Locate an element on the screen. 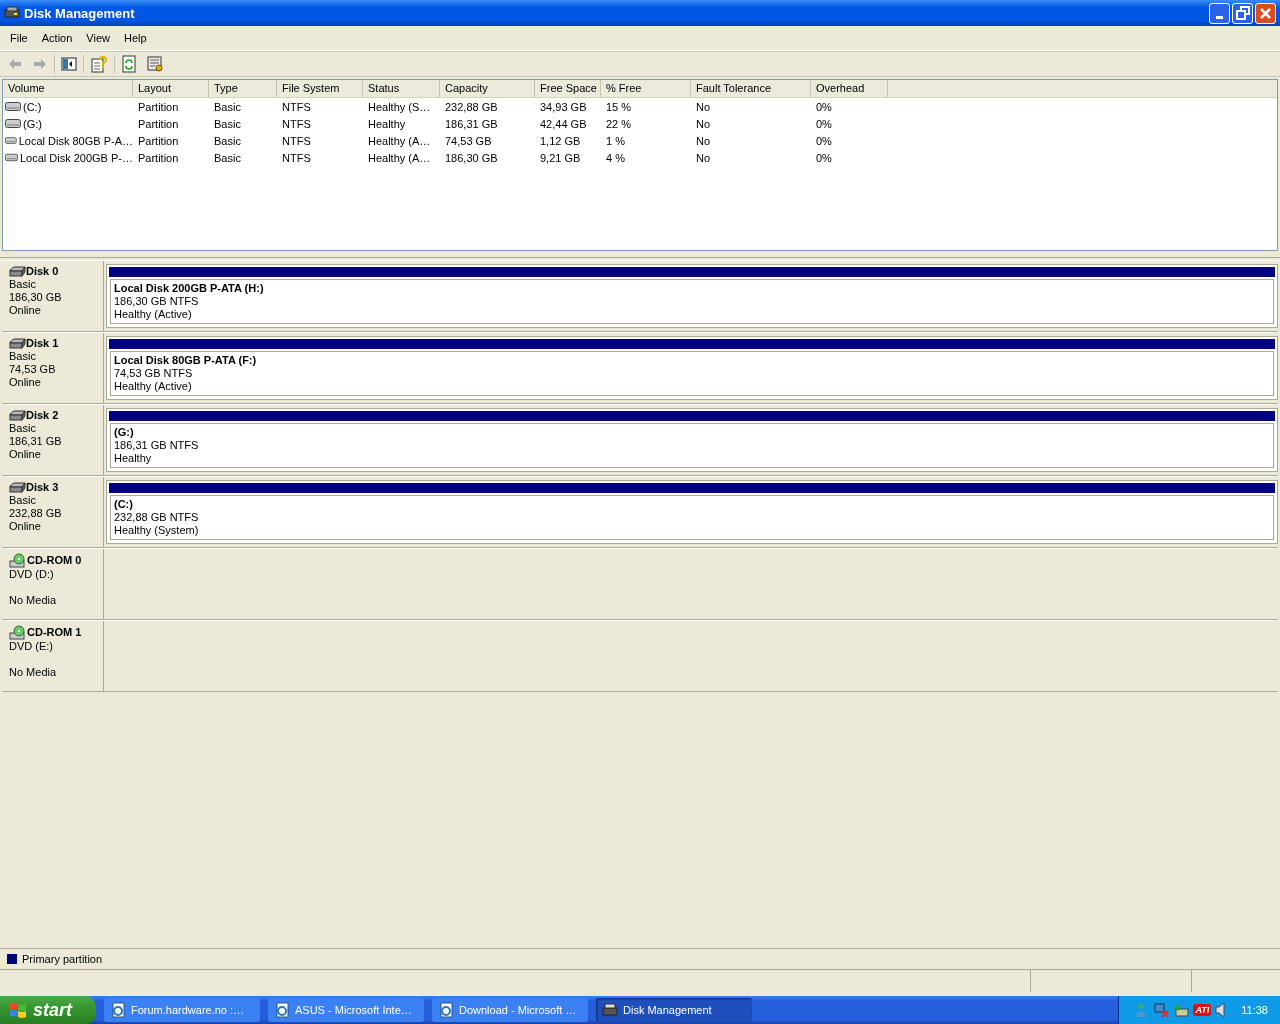 The image size is (1280, 1024). column-header: Capacity is located at coordinates (487, 88).